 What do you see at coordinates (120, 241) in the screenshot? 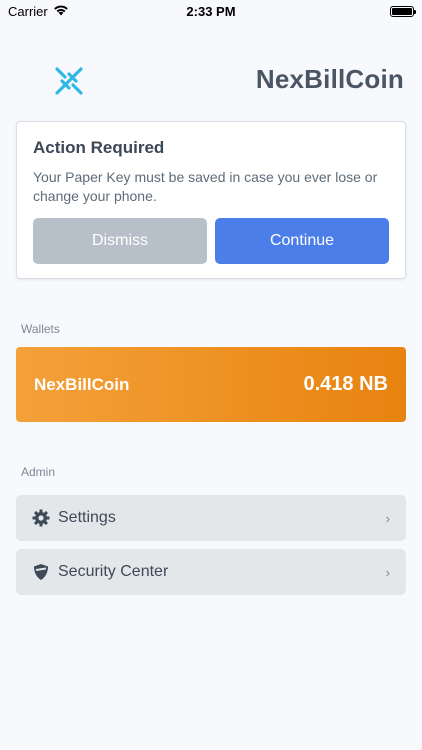
I see `dismiss-button: Dismiss` at bounding box center [120, 241].